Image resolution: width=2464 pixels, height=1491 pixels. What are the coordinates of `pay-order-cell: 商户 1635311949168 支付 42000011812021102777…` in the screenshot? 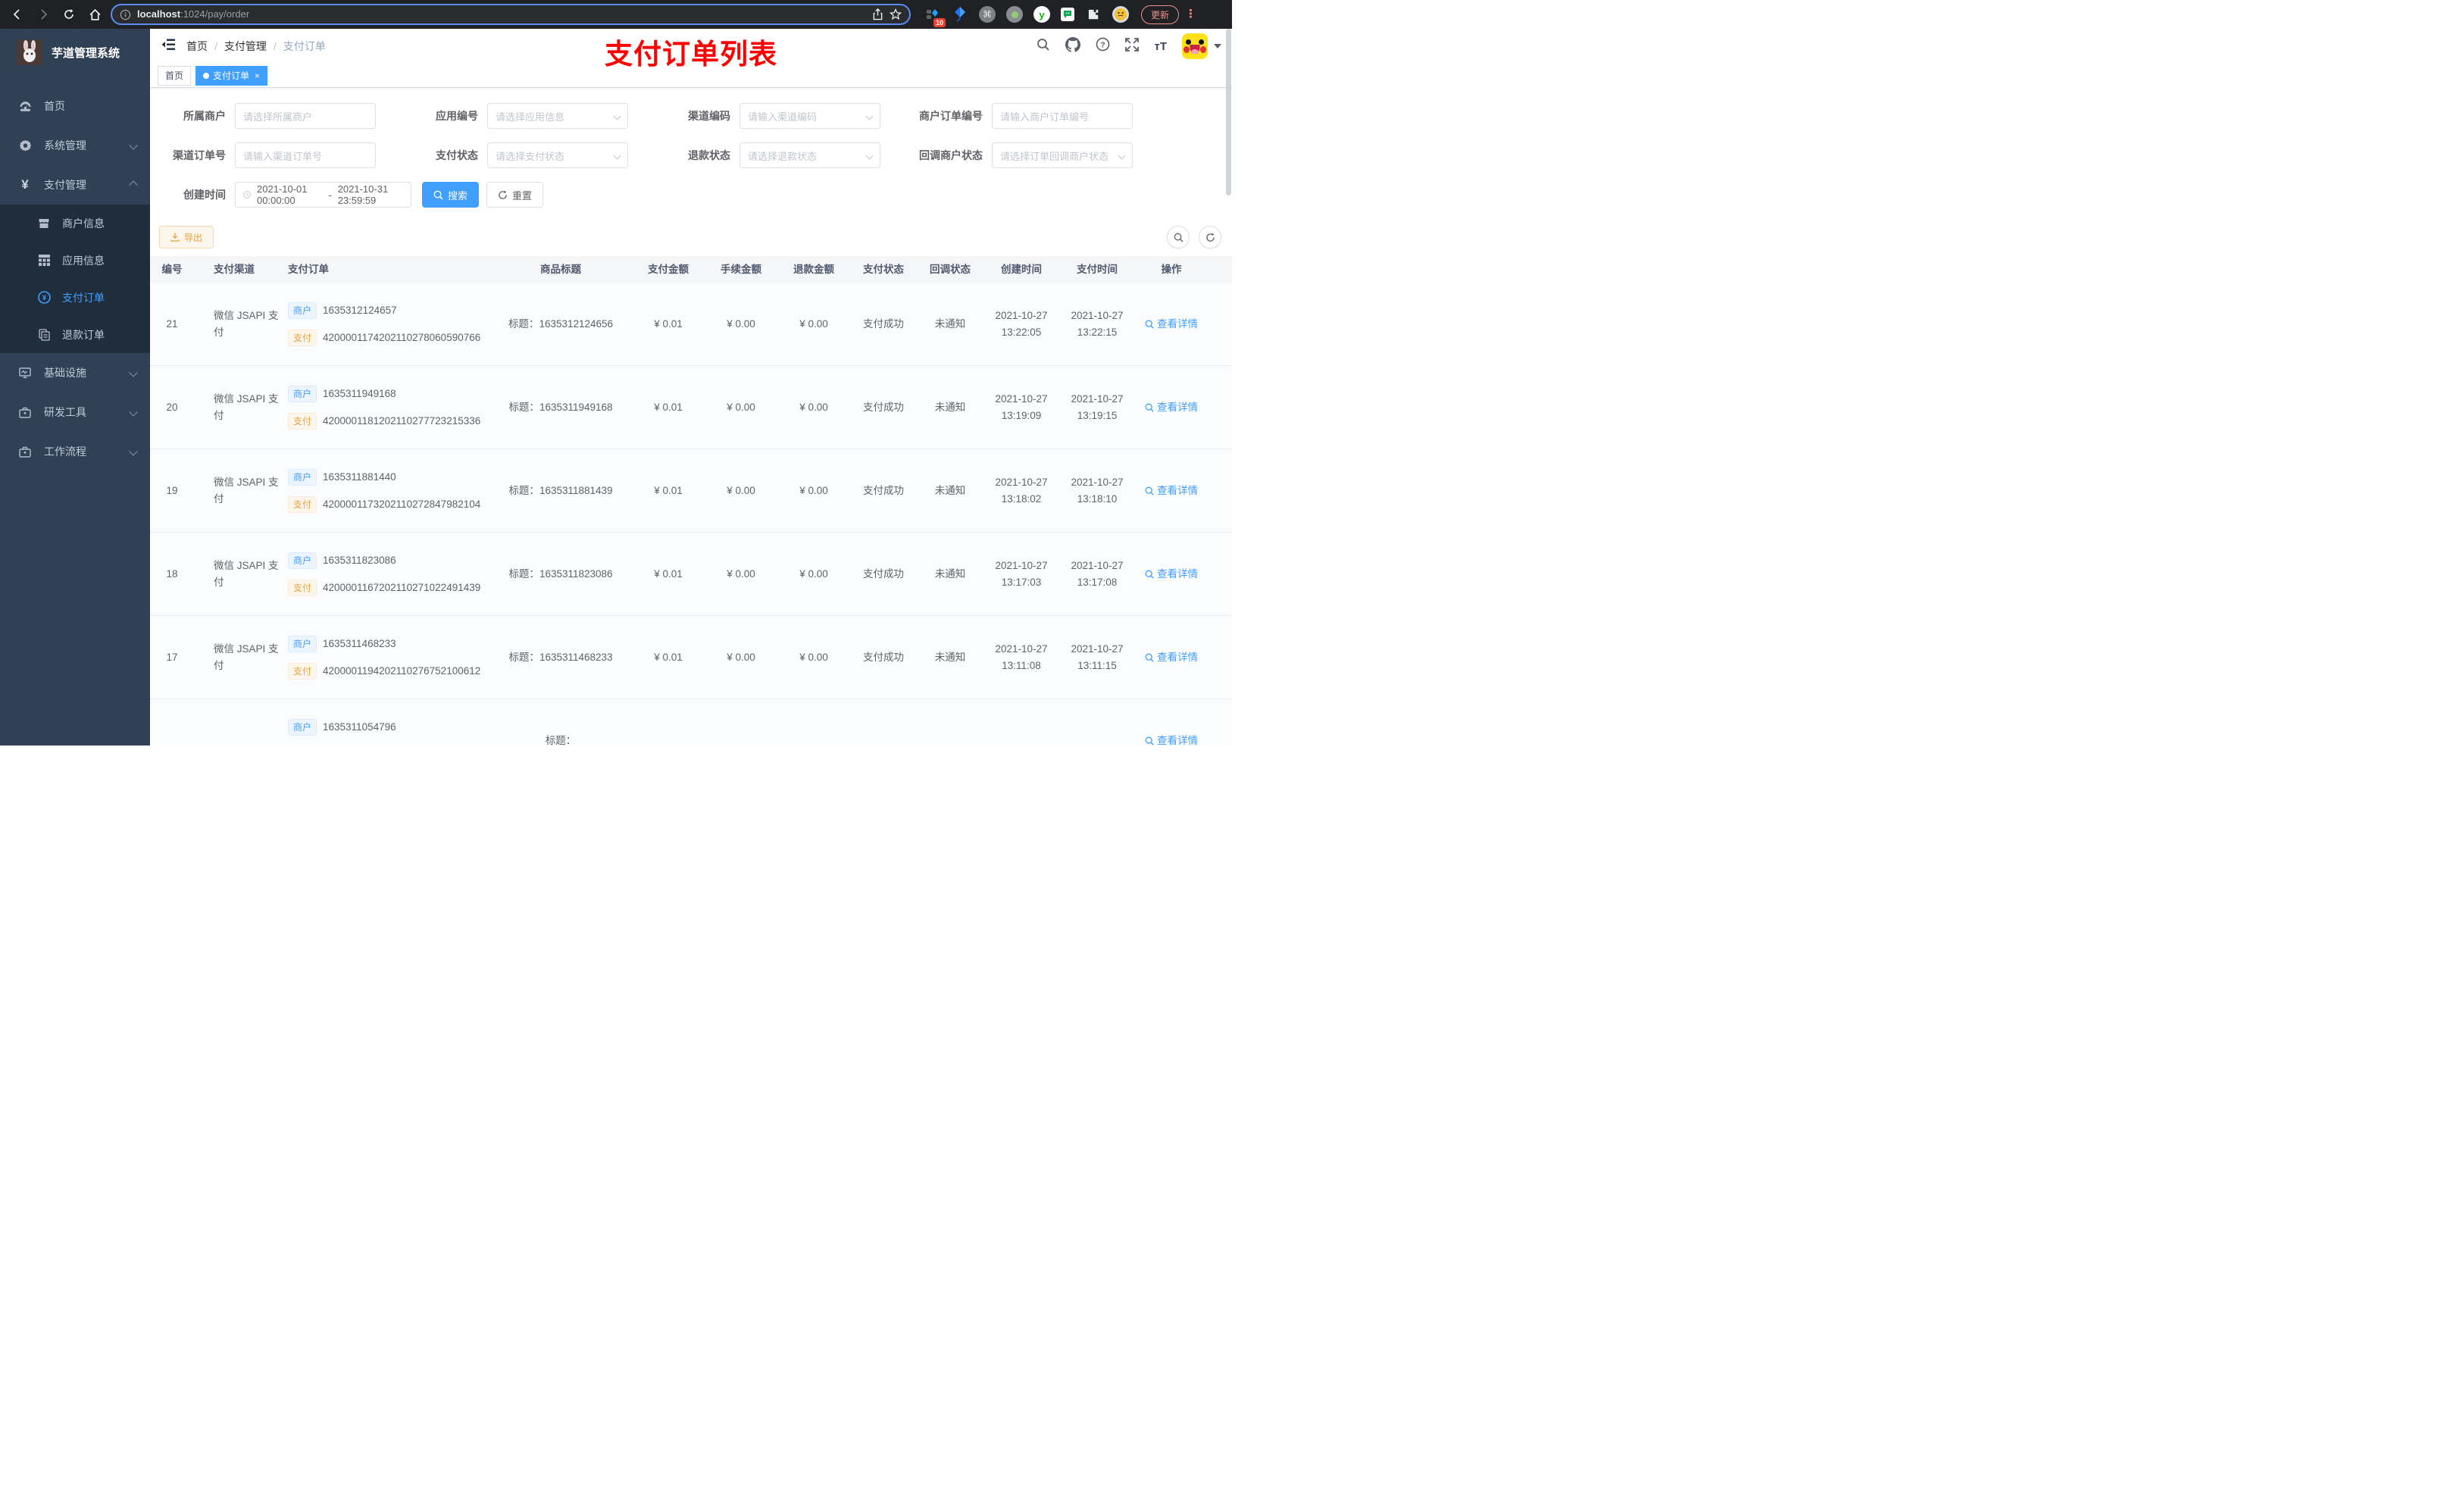 It's located at (388, 407).